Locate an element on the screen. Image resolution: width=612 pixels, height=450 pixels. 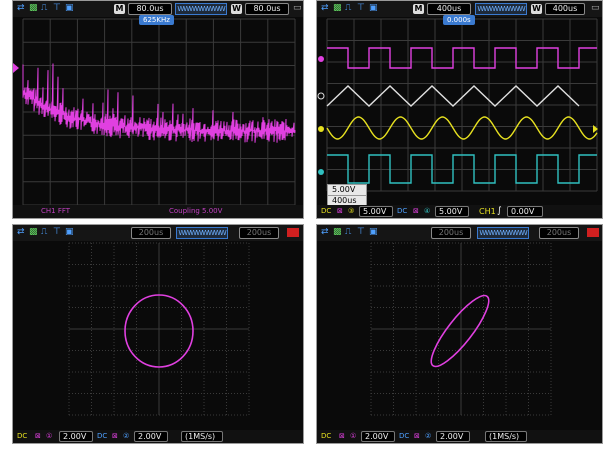
ch3-marker-icon is located at coordinates (321, 129).